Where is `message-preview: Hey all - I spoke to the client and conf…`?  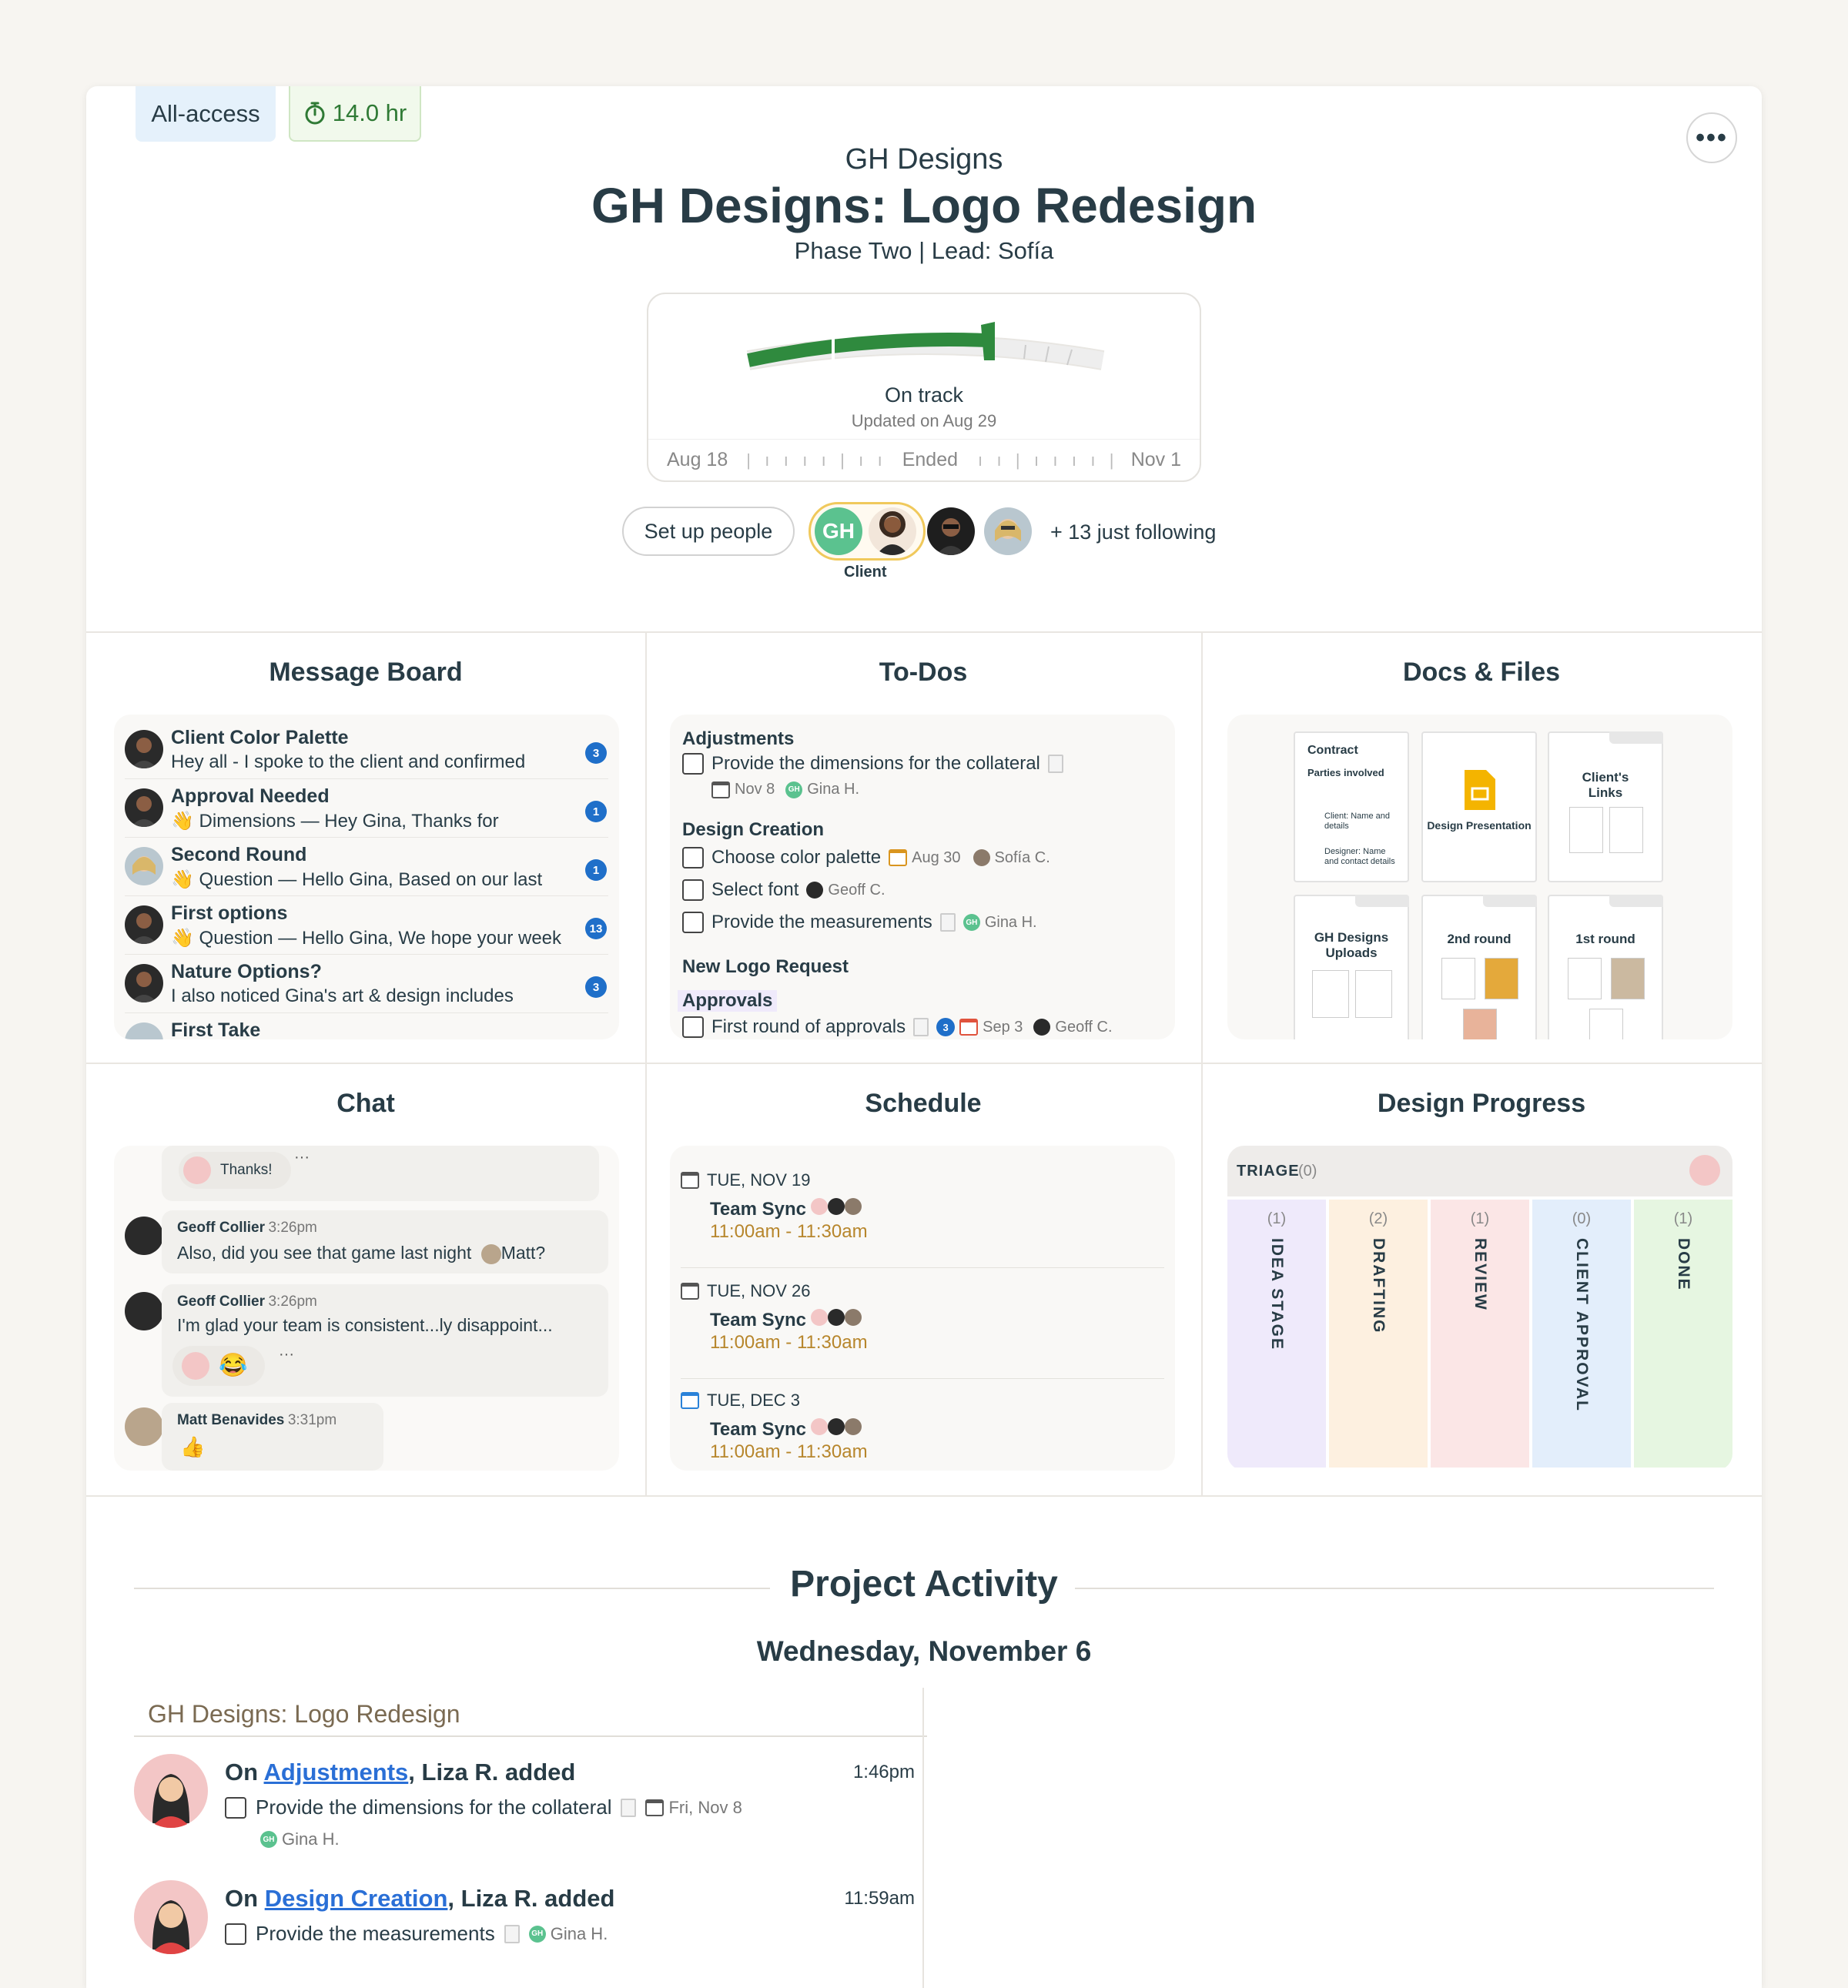 message-preview: Hey all - I spoke to the client and conf… is located at coordinates (348, 761).